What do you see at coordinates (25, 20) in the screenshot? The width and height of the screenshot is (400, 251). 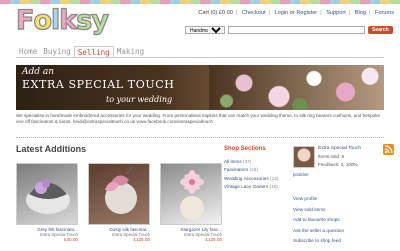 I see `logo-letter: F` at bounding box center [25, 20].